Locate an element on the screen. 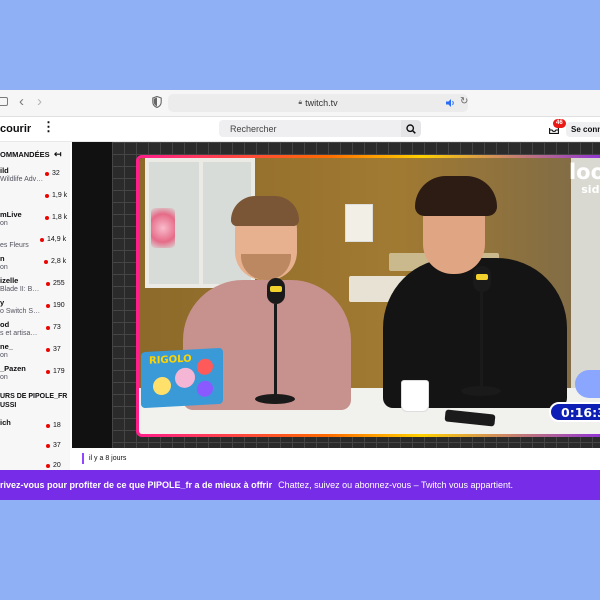  accent-bar is located at coordinates (83, 458).